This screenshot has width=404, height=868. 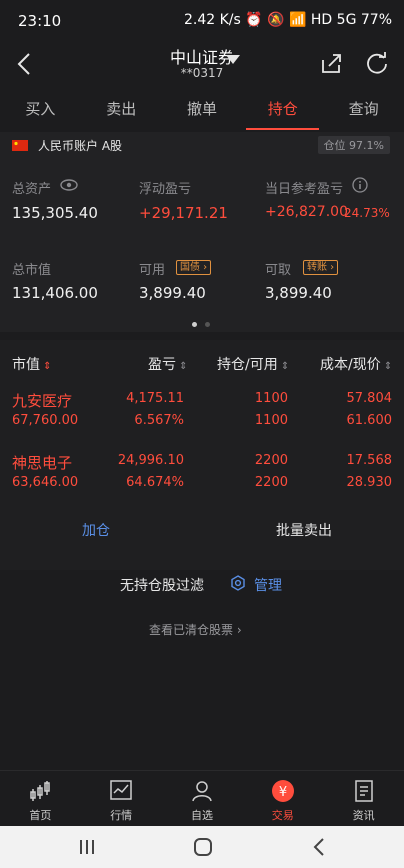 What do you see at coordinates (288, 20) in the screenshot?
I see `status-icons: 2.42 K/s ⏰ 🔕 📶 HD 5G 77%` at bounding box center [288, 20].